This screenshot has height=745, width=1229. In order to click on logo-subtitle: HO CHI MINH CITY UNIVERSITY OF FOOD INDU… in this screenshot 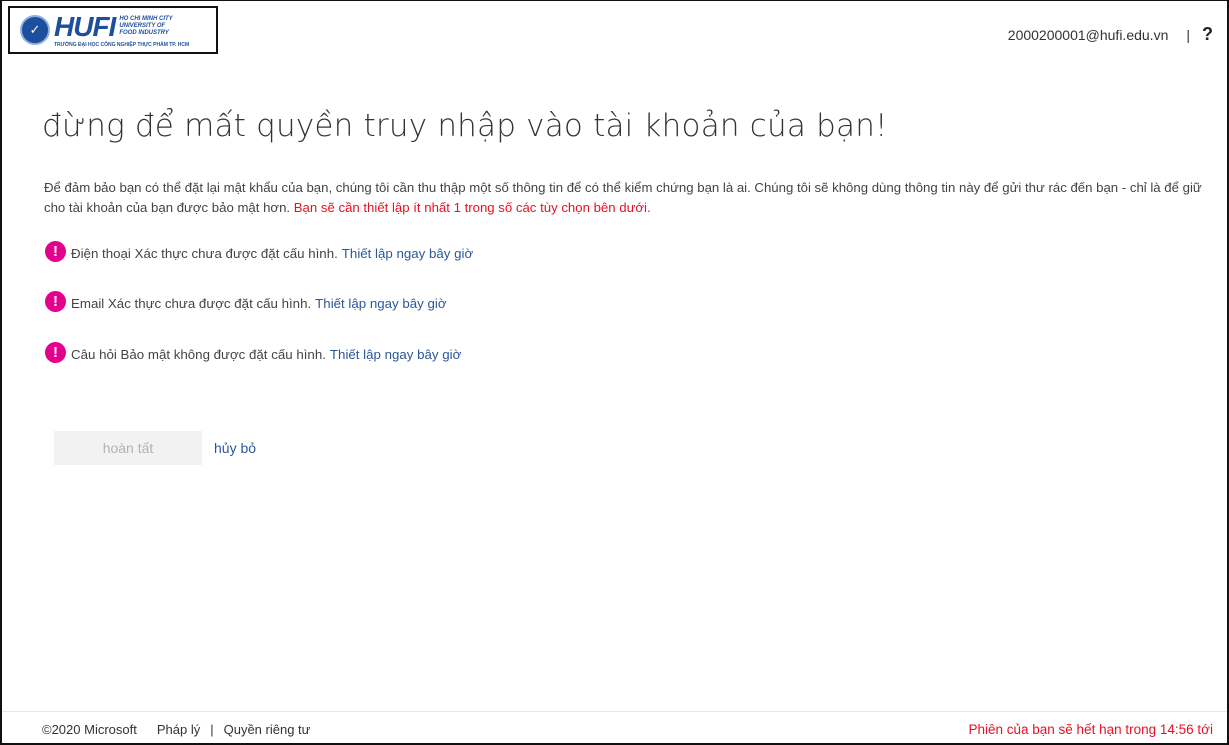, I will do `click(146, 26)`.